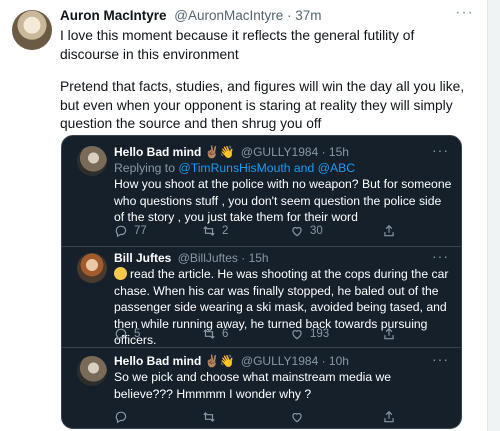 The image size is (500, 431). Describe the element at coordinates (295, 152) in the screenshot. I see `tweet-author-meta: @GULLY1984 · 15h` at that location.